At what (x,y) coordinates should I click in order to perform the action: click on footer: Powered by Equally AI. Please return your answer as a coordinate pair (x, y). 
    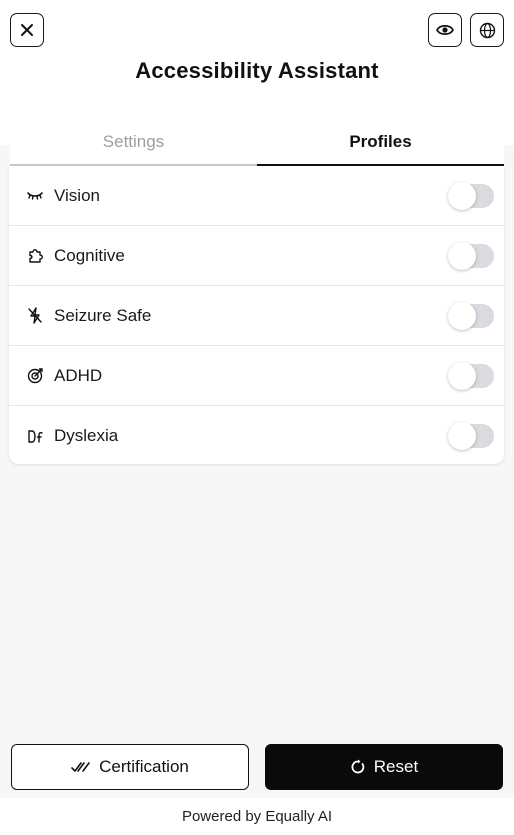
    Looking at the image, I should click on (257, 816).